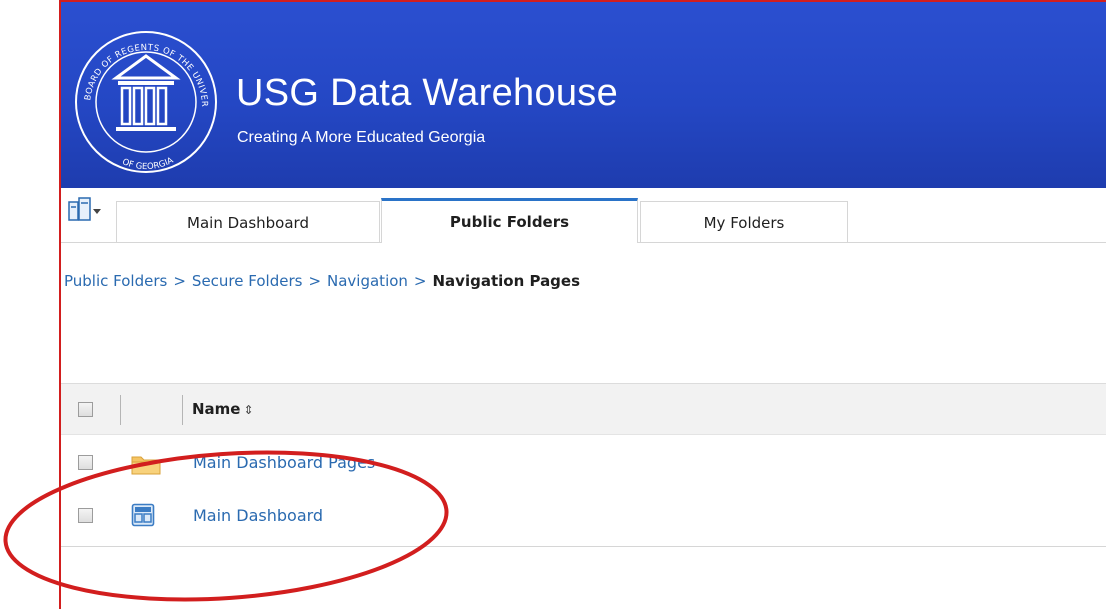 The height and width of the screenshot is (609, 1106). Describe the element at coordinates (284, 462) in the screenshot. I see `list-item-link: Main Dashboard Pages` at that location.